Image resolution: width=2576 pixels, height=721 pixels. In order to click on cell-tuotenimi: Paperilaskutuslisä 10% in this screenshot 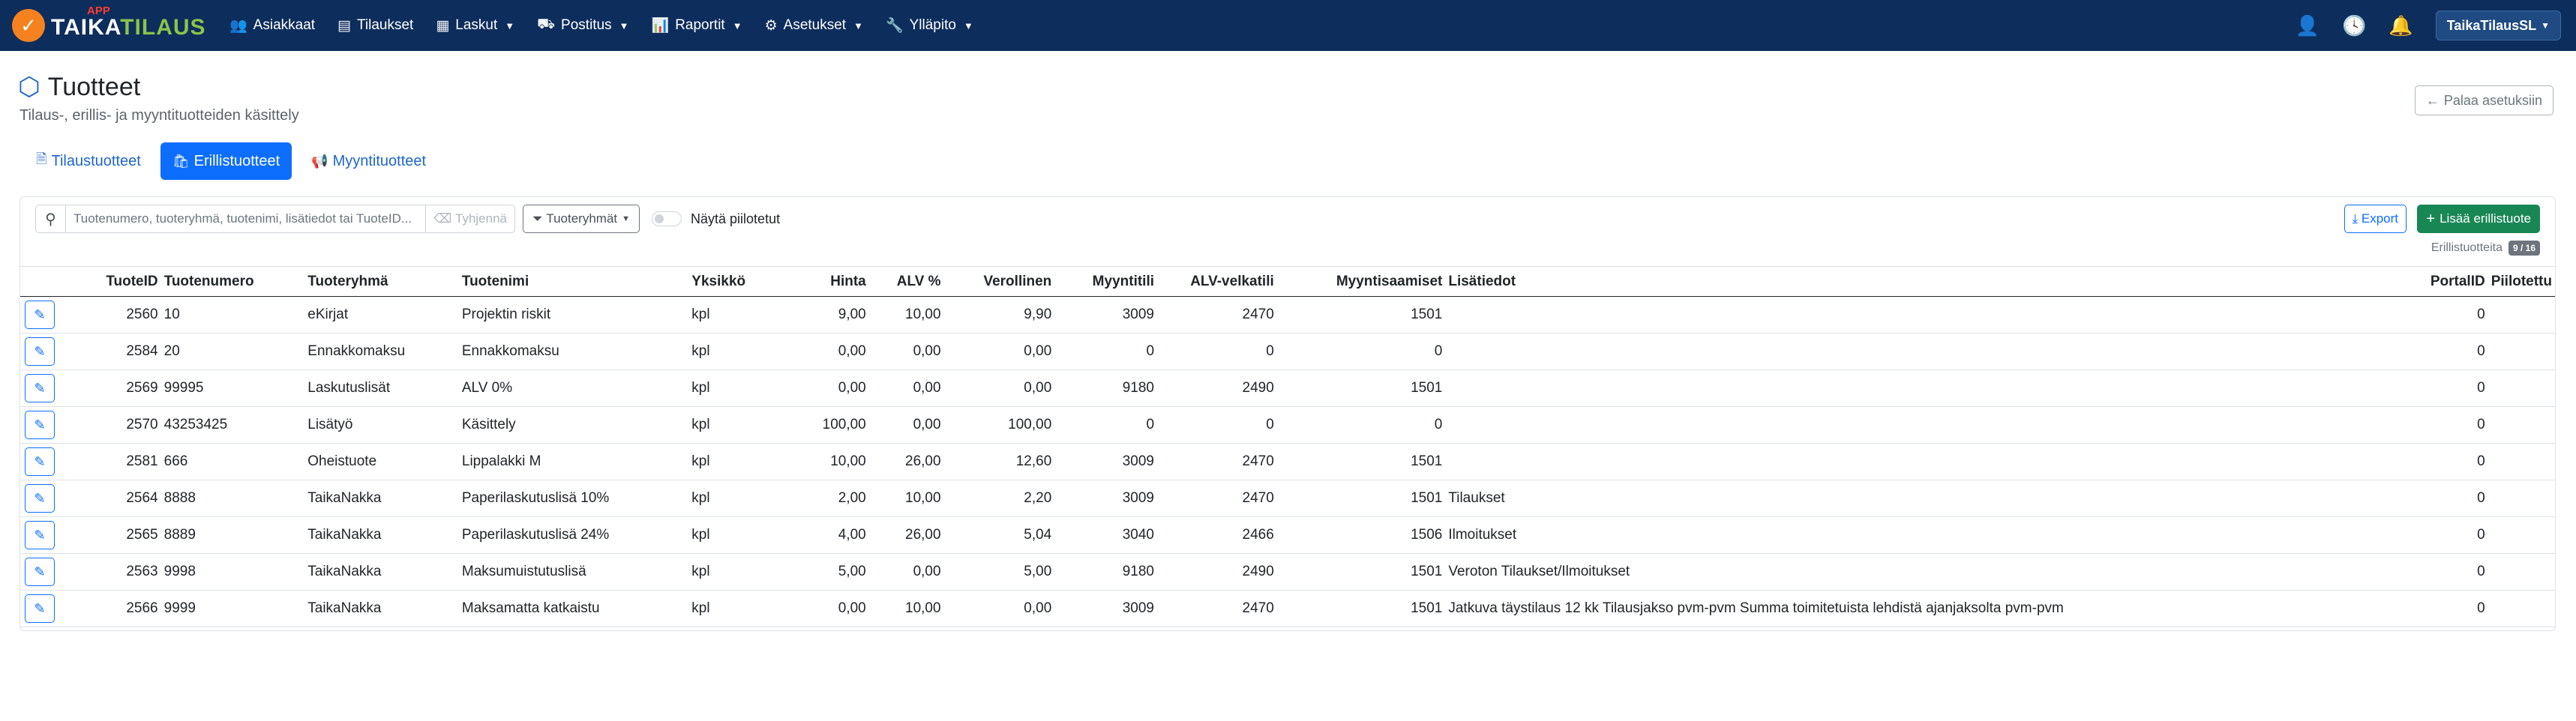, I will do `click(573, 499)`.